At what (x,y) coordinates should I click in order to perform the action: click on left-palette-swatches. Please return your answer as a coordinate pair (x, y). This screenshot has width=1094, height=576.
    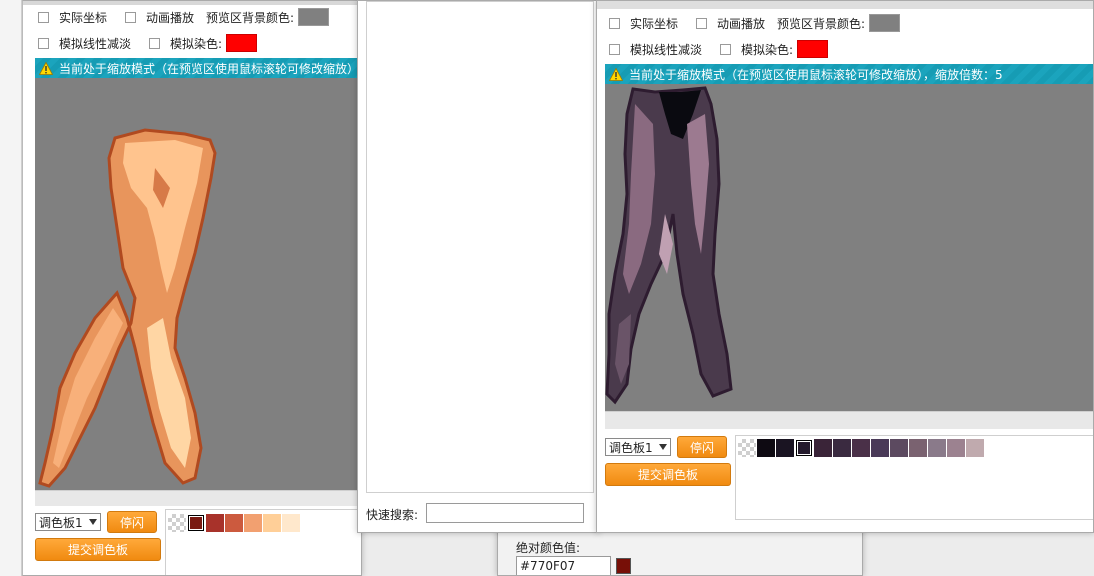
    Looking at the image, I should click on (234, 523).